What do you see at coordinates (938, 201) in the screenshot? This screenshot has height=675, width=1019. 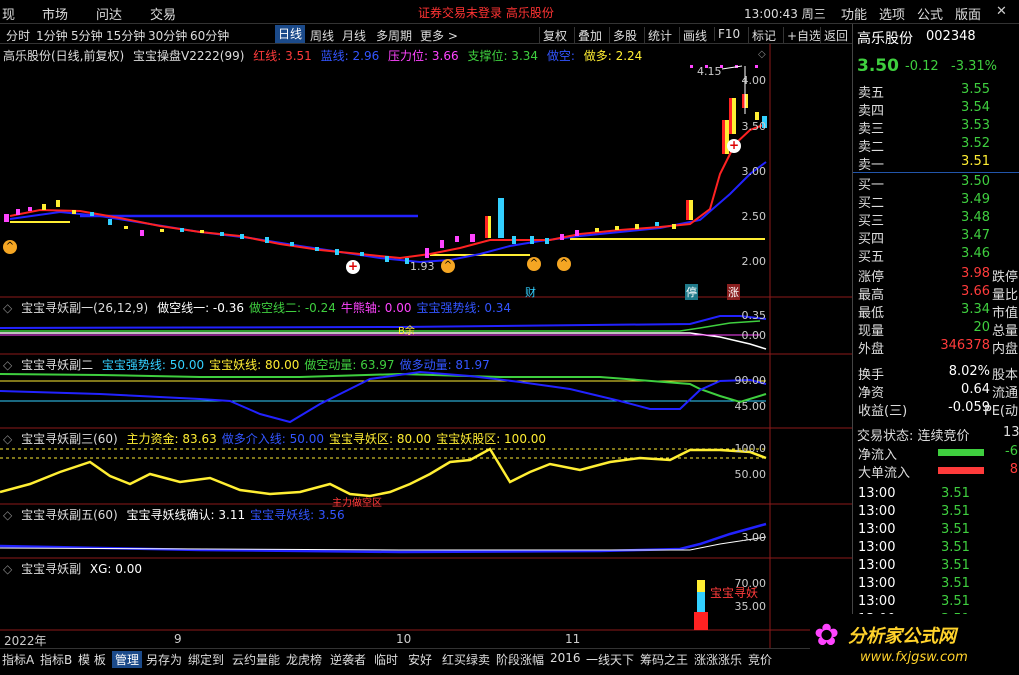 I see `bid-row: 买二 3.49` at bounding box center [938, 201].